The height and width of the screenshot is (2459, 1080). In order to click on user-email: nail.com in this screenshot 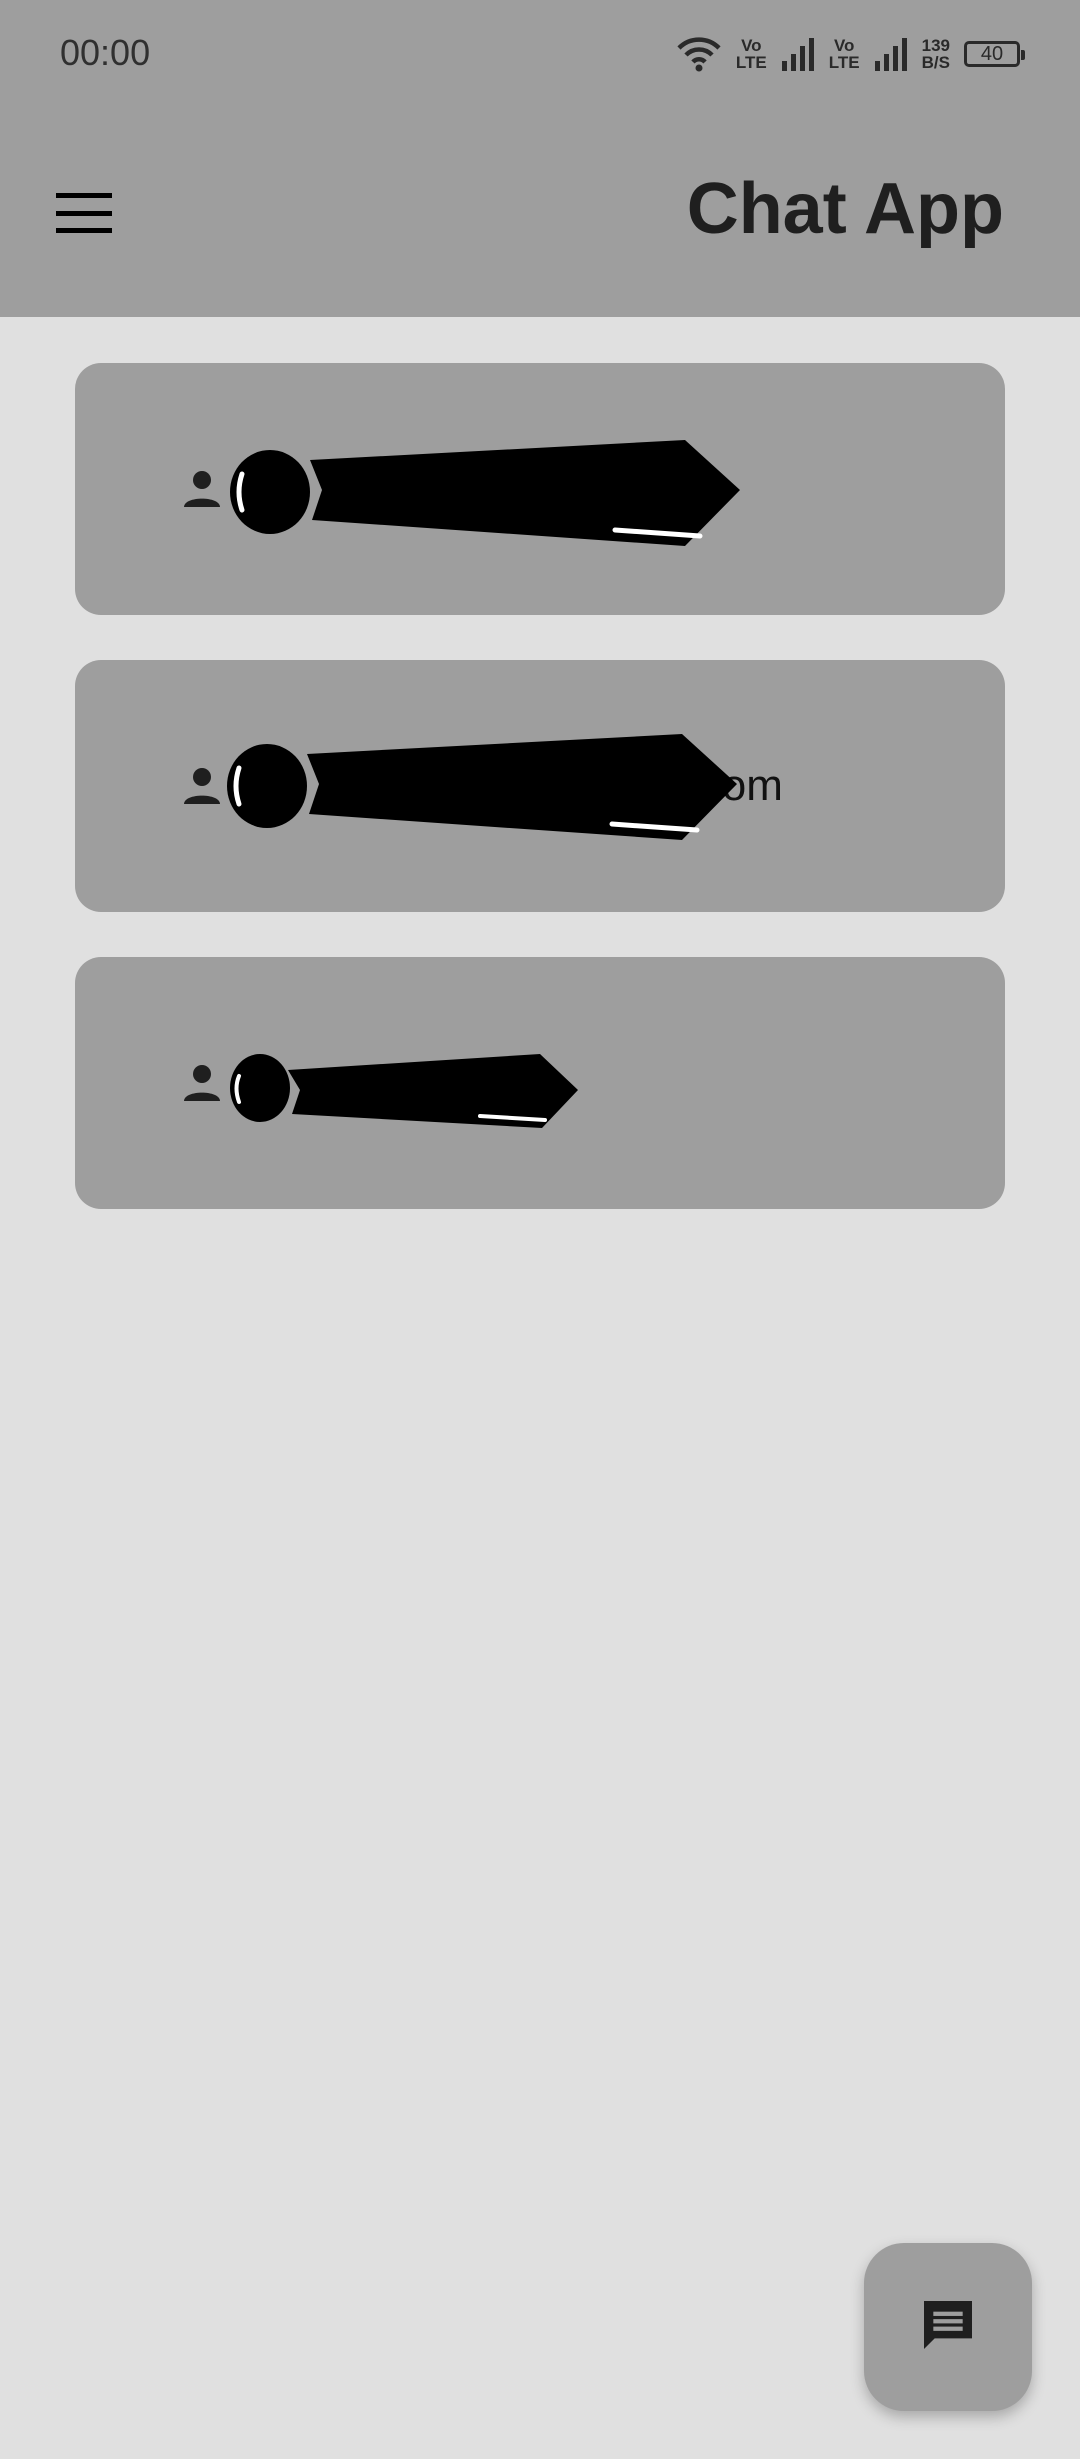, I will do `click(701, 785)`.